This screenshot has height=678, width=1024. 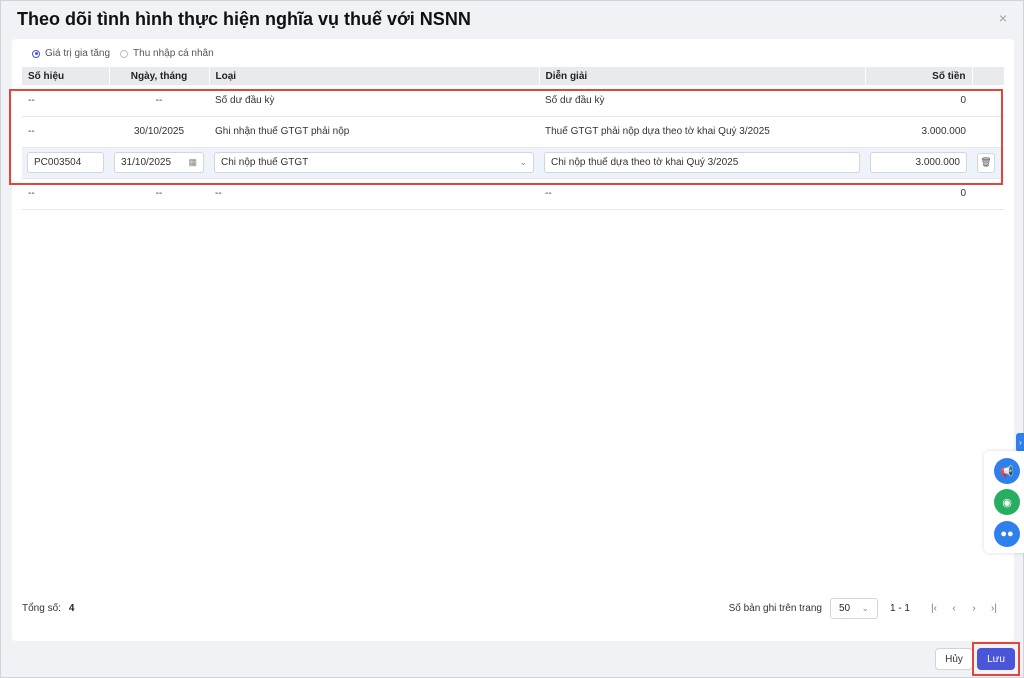 I want to click on side-panel-toggle: ›, so click(x=1020, y=442).